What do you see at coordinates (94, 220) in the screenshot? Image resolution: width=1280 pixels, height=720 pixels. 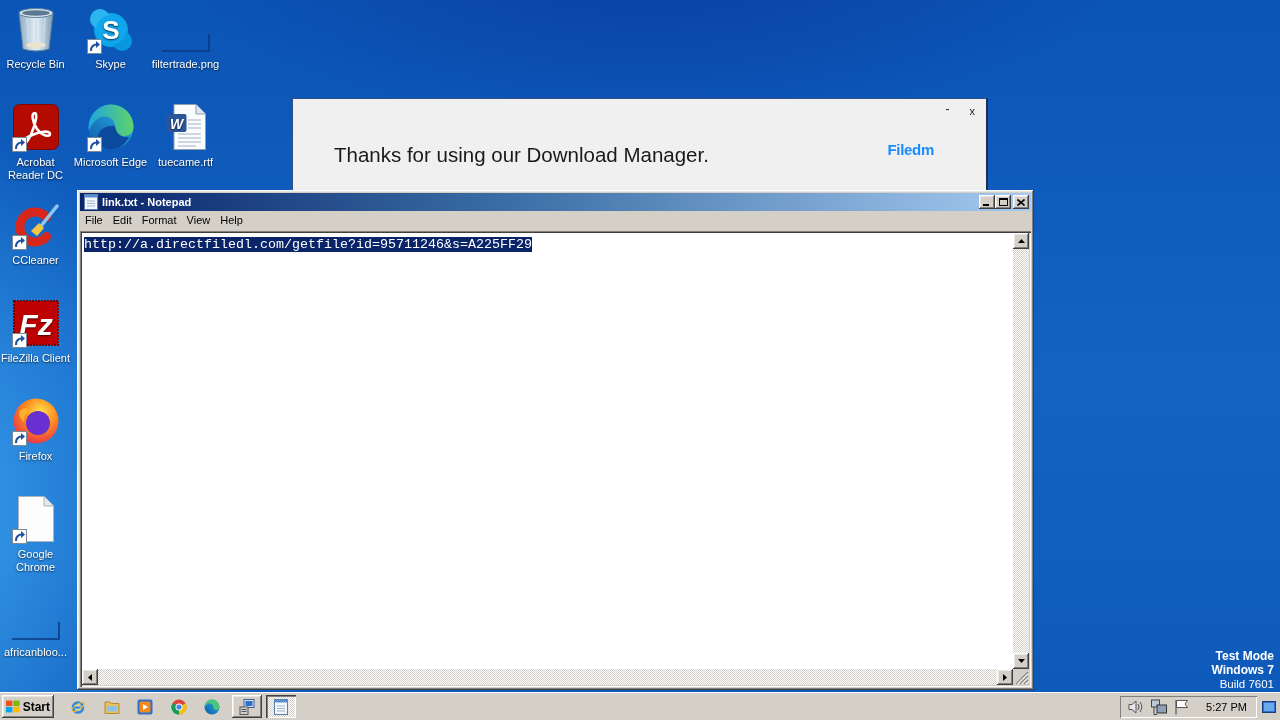 I see `menu-item: File` at bounding box center [94, 220].